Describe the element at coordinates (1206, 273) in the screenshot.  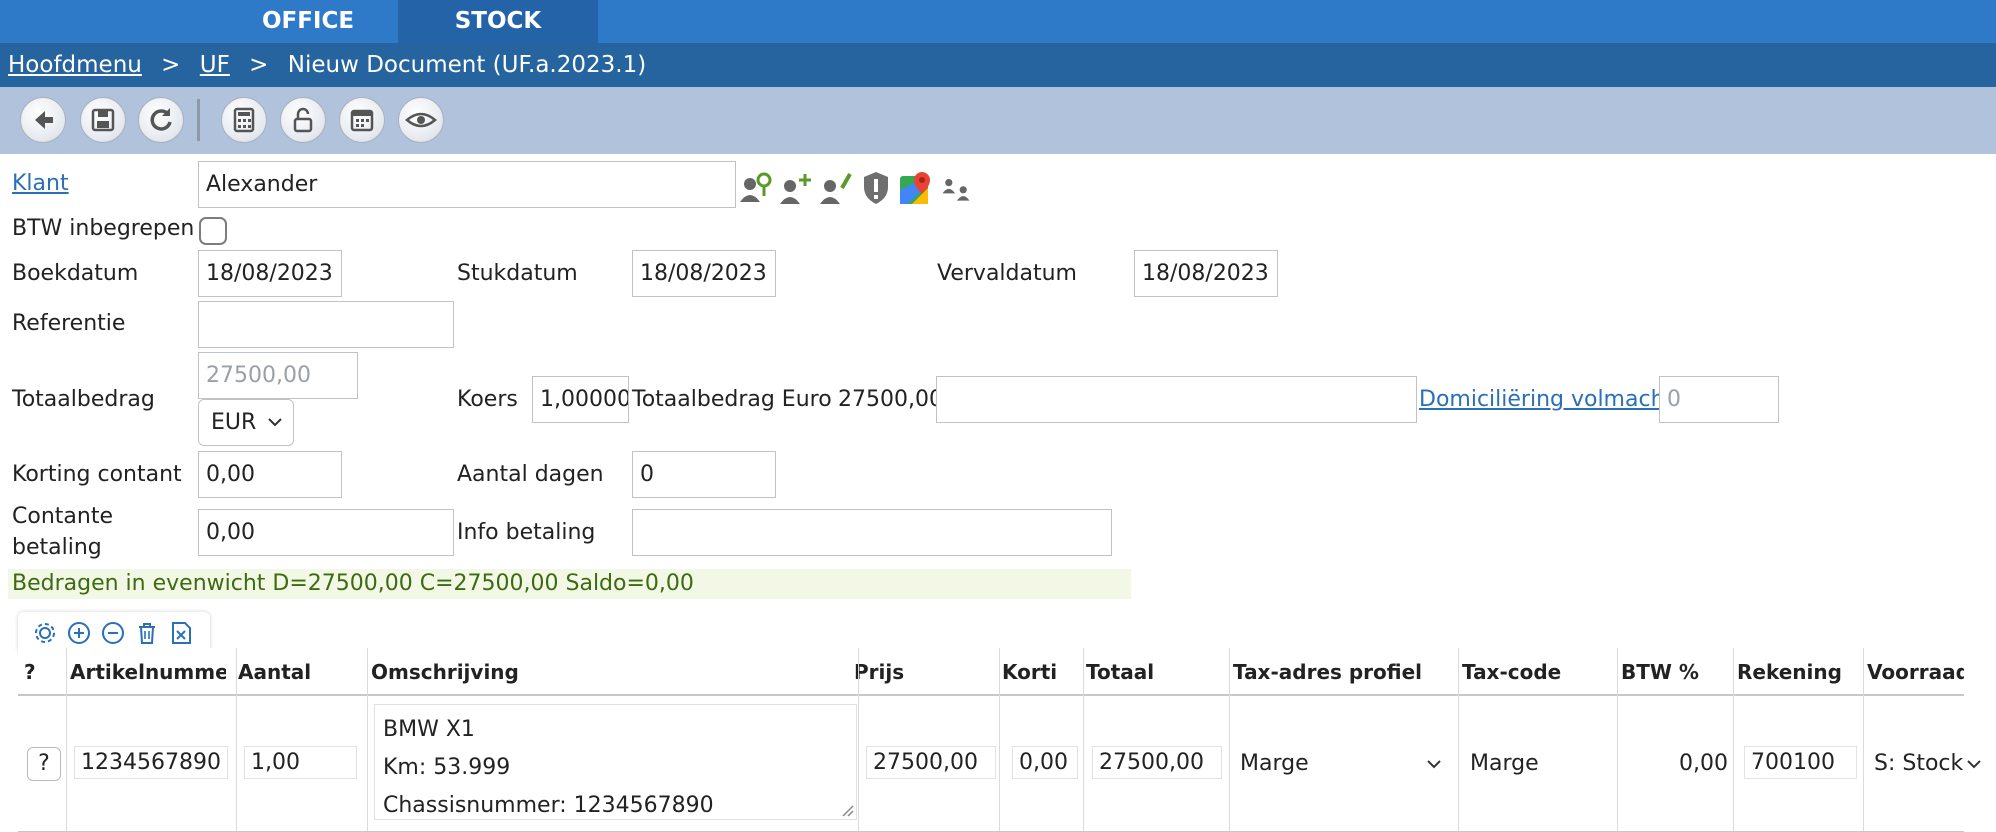
I see `vervaldatum-input: 18/08/2023` at that location.